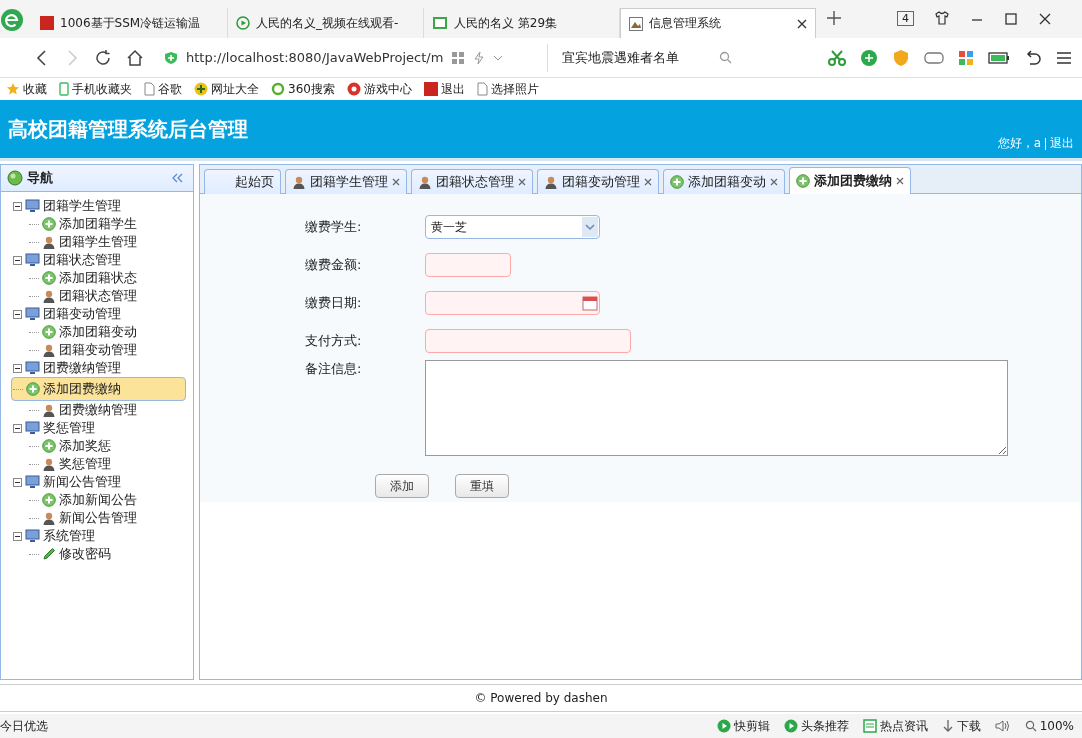  Describe the element at coordinates (353, 57) in the screenshot. I see `address-field: http://localhost:8080/JavaWebProject/m` at that location.